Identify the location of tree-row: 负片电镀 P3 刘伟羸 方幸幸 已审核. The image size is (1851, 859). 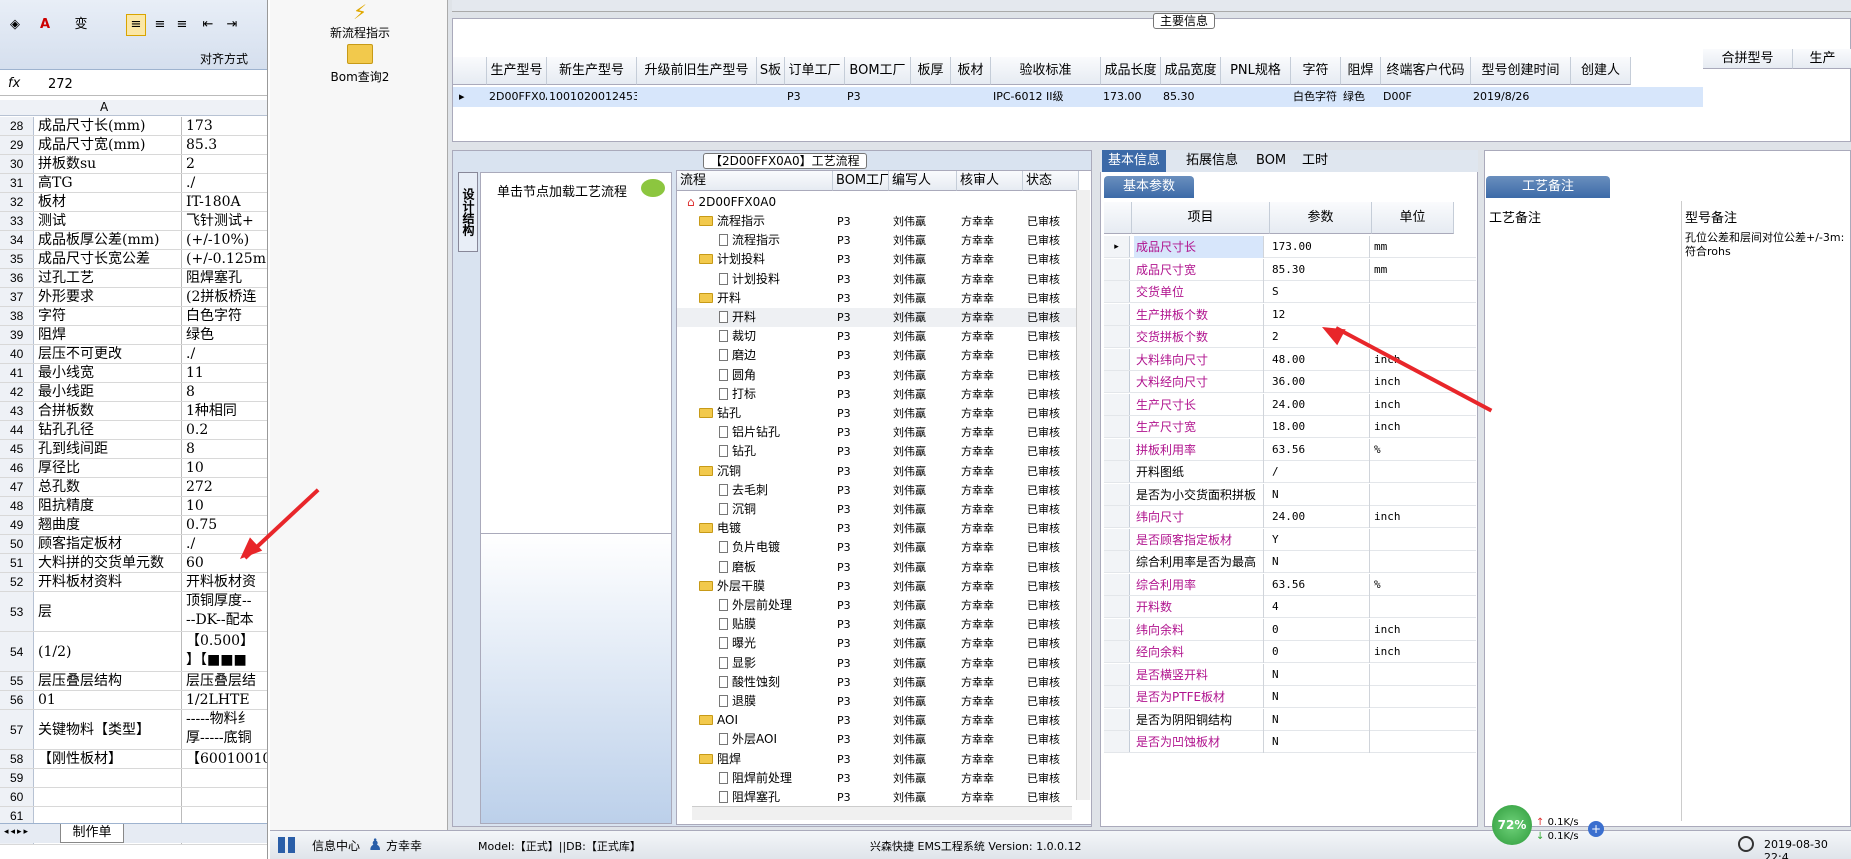
(877, 547).